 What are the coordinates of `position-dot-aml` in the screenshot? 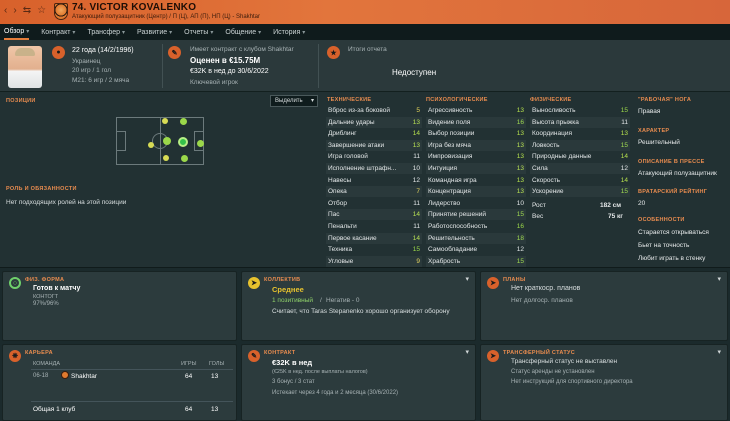 It's located at (183, 121).